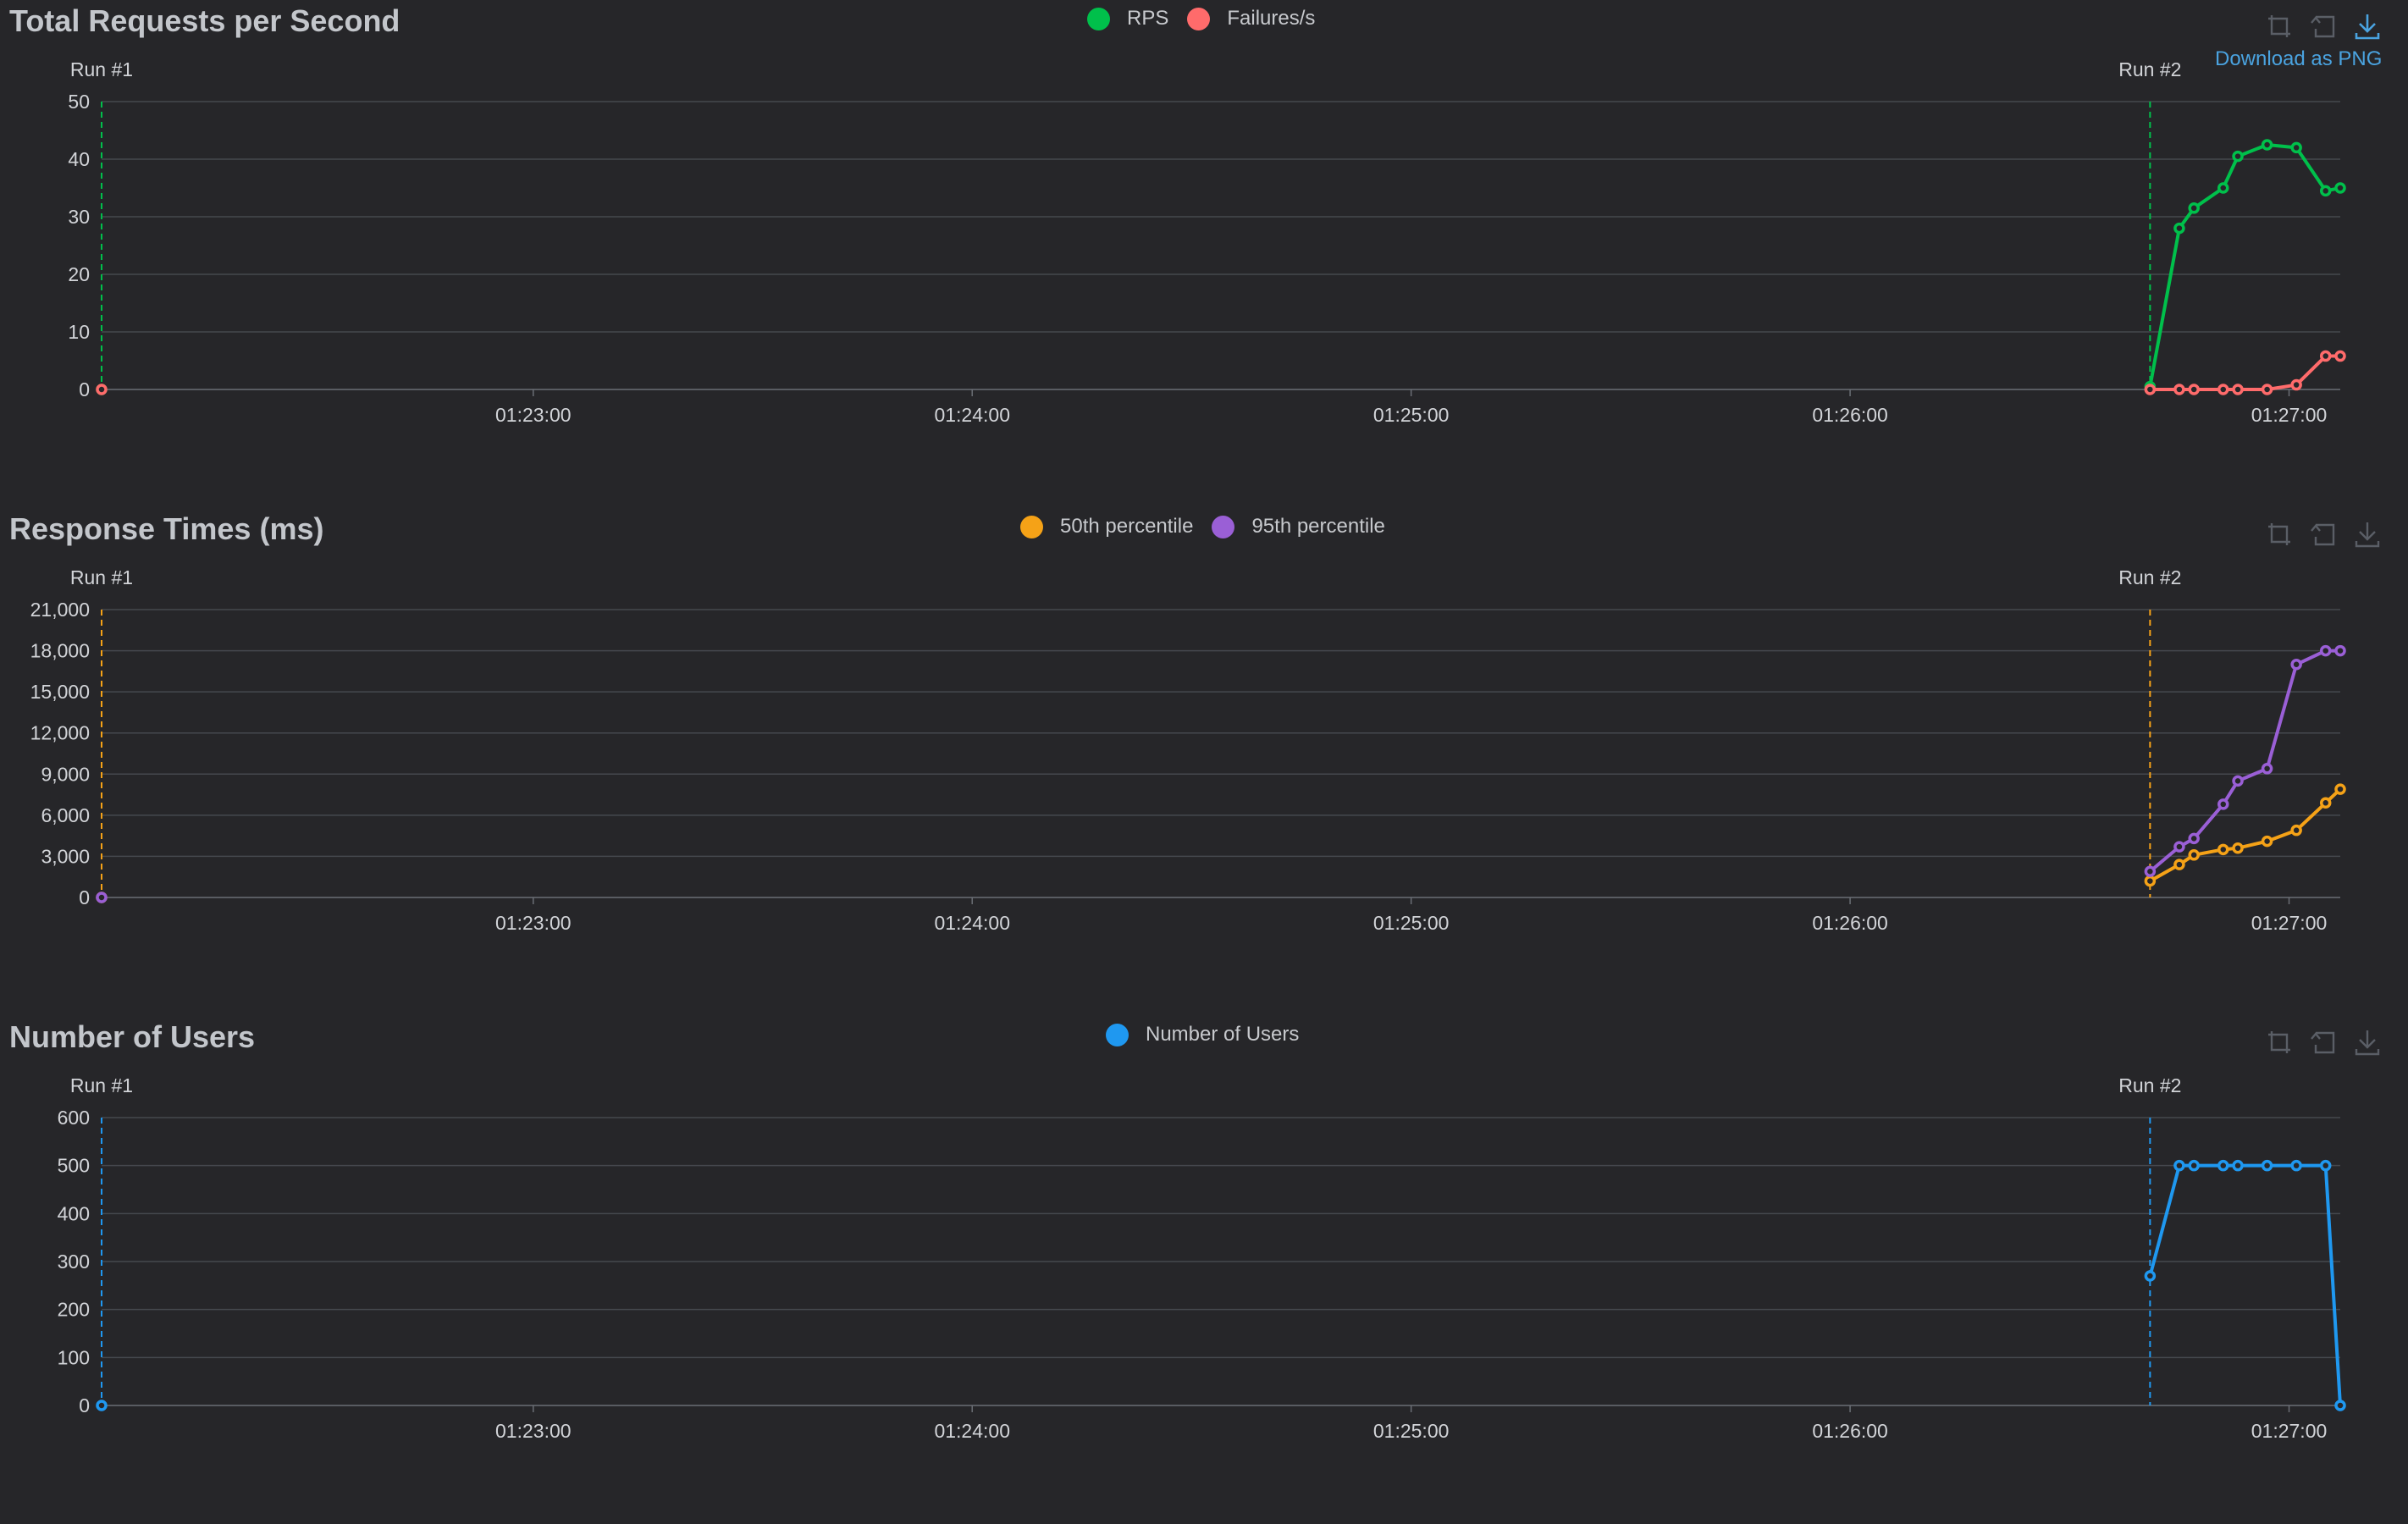  I want to click on p95-legend-dot, so click(1223, 526).